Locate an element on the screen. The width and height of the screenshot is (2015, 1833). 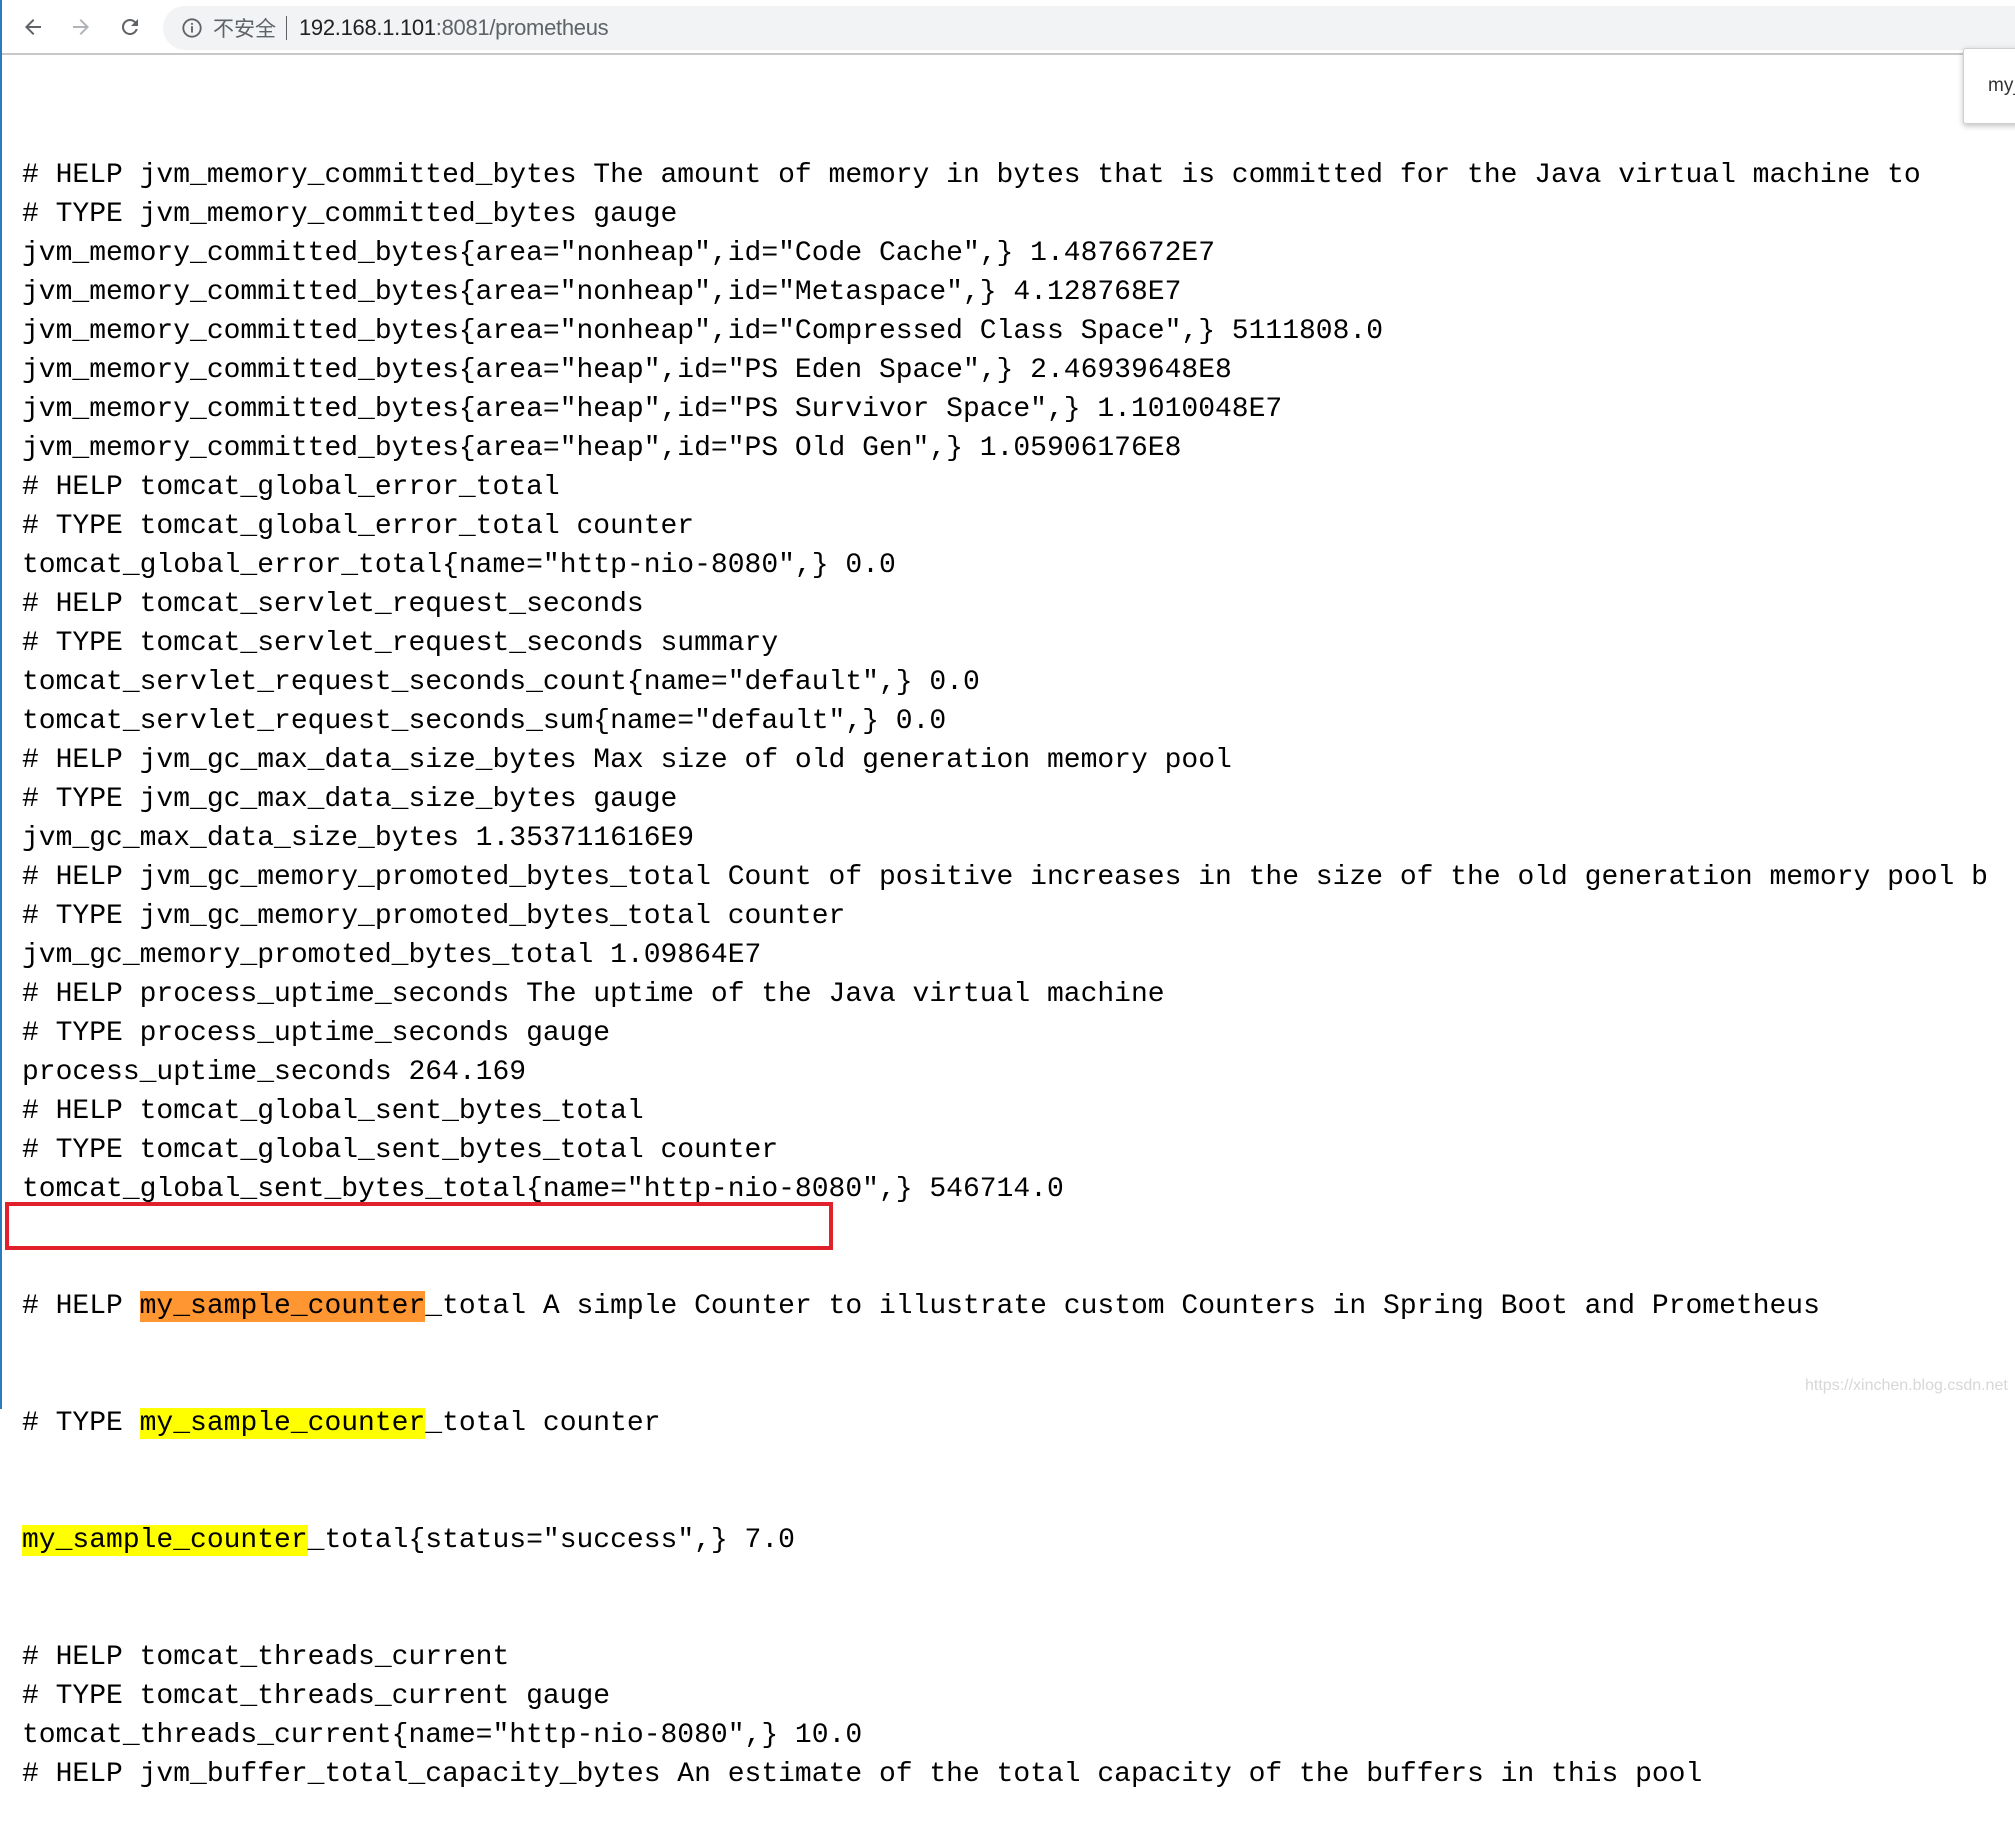
reload-icon is located at coordinates (129, 26).